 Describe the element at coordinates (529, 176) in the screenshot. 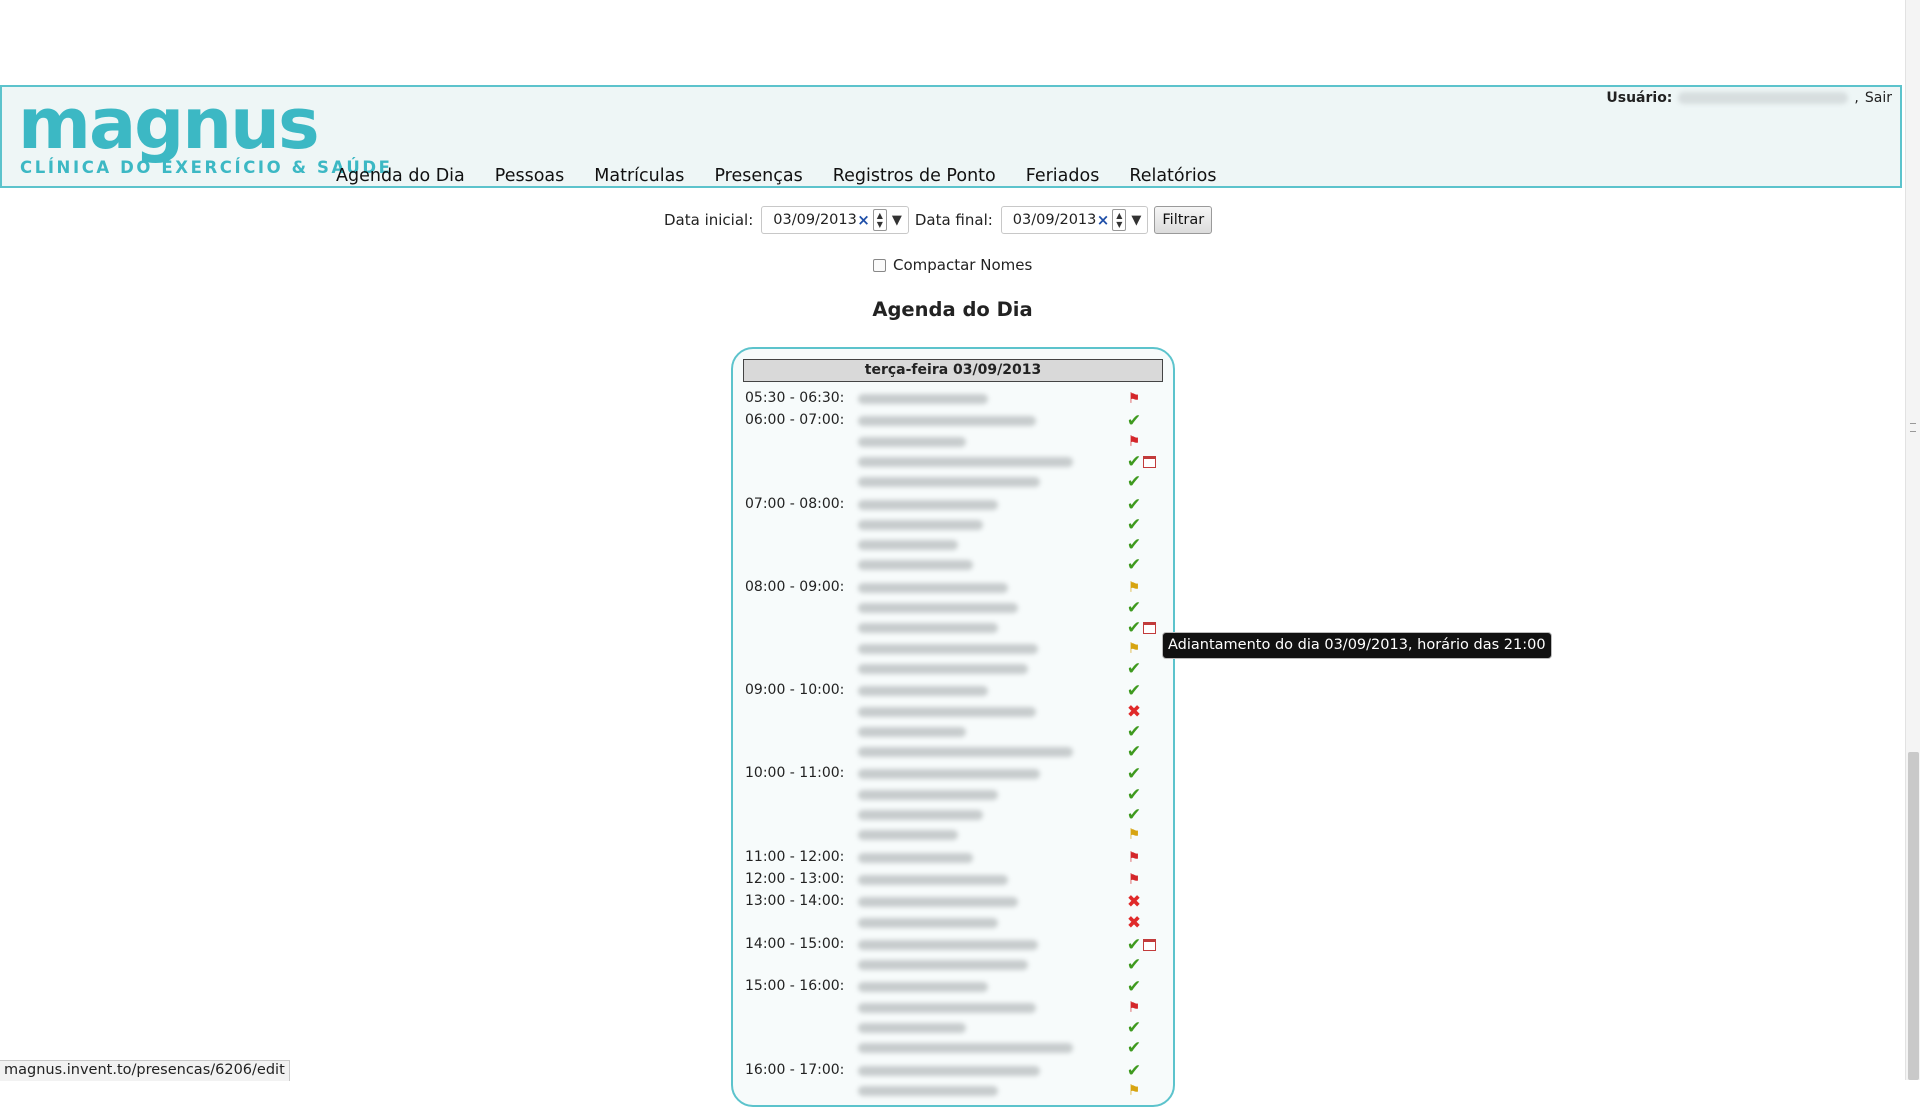

I see `nav-pessoas: Pessoas` at that location.